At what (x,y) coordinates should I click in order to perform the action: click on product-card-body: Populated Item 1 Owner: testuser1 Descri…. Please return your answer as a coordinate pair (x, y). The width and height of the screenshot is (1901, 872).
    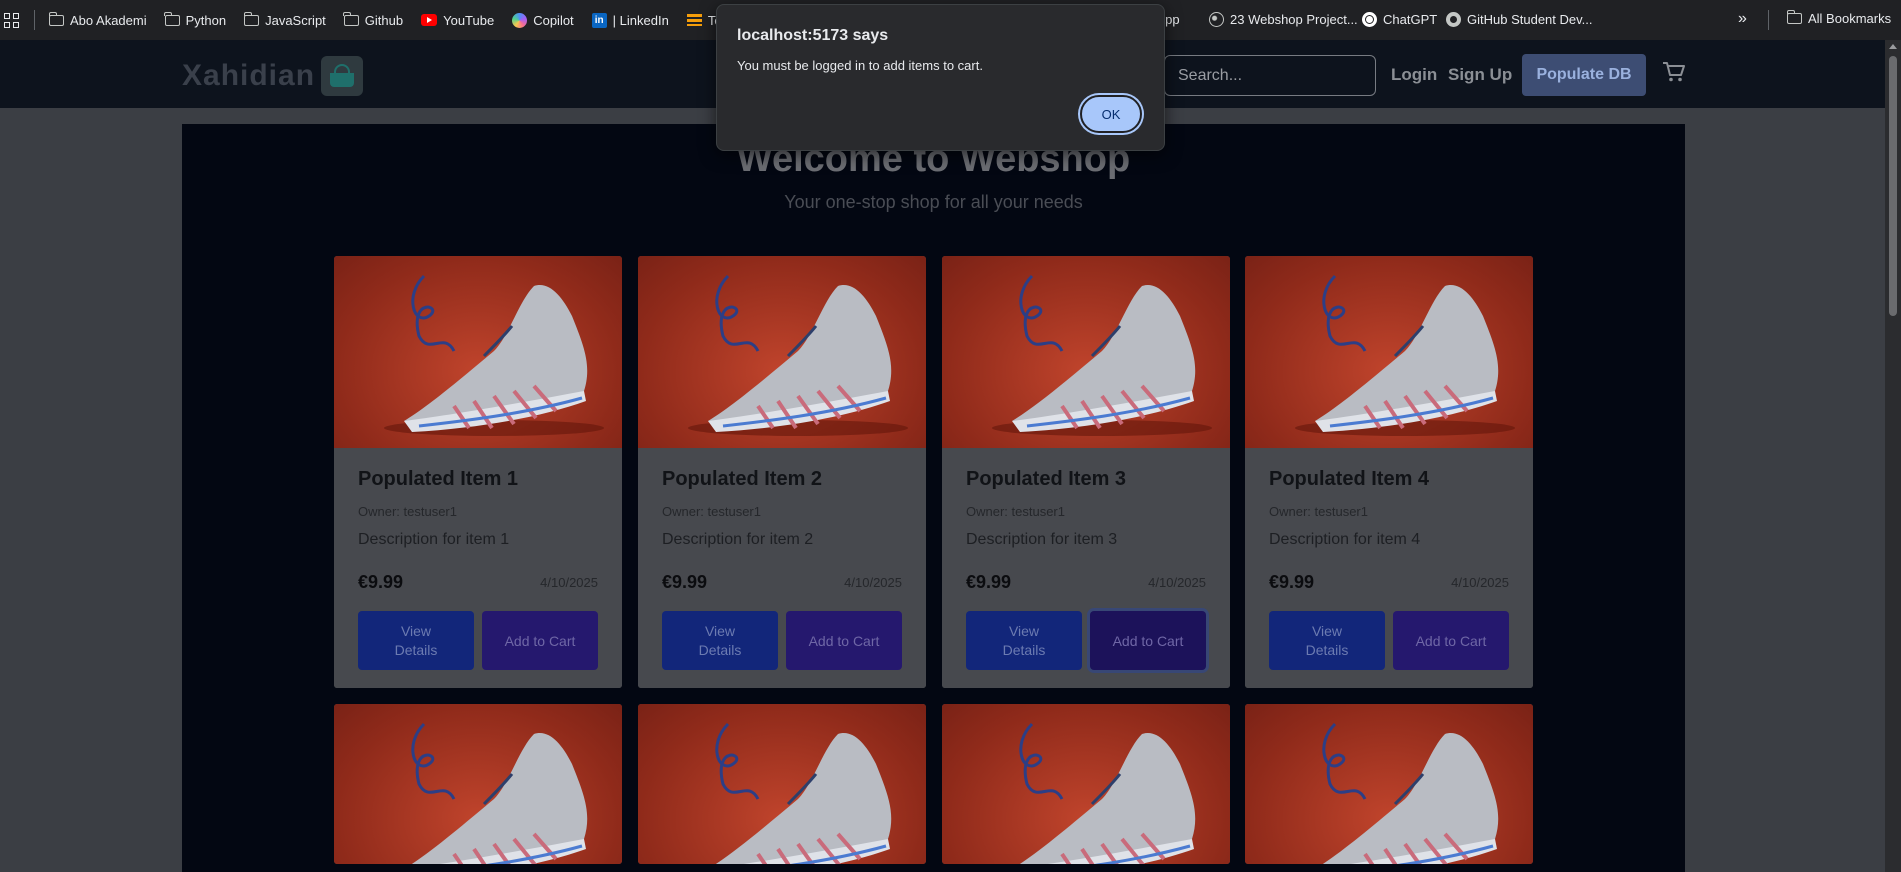
    Looking at the image, I should click on (478, 568).